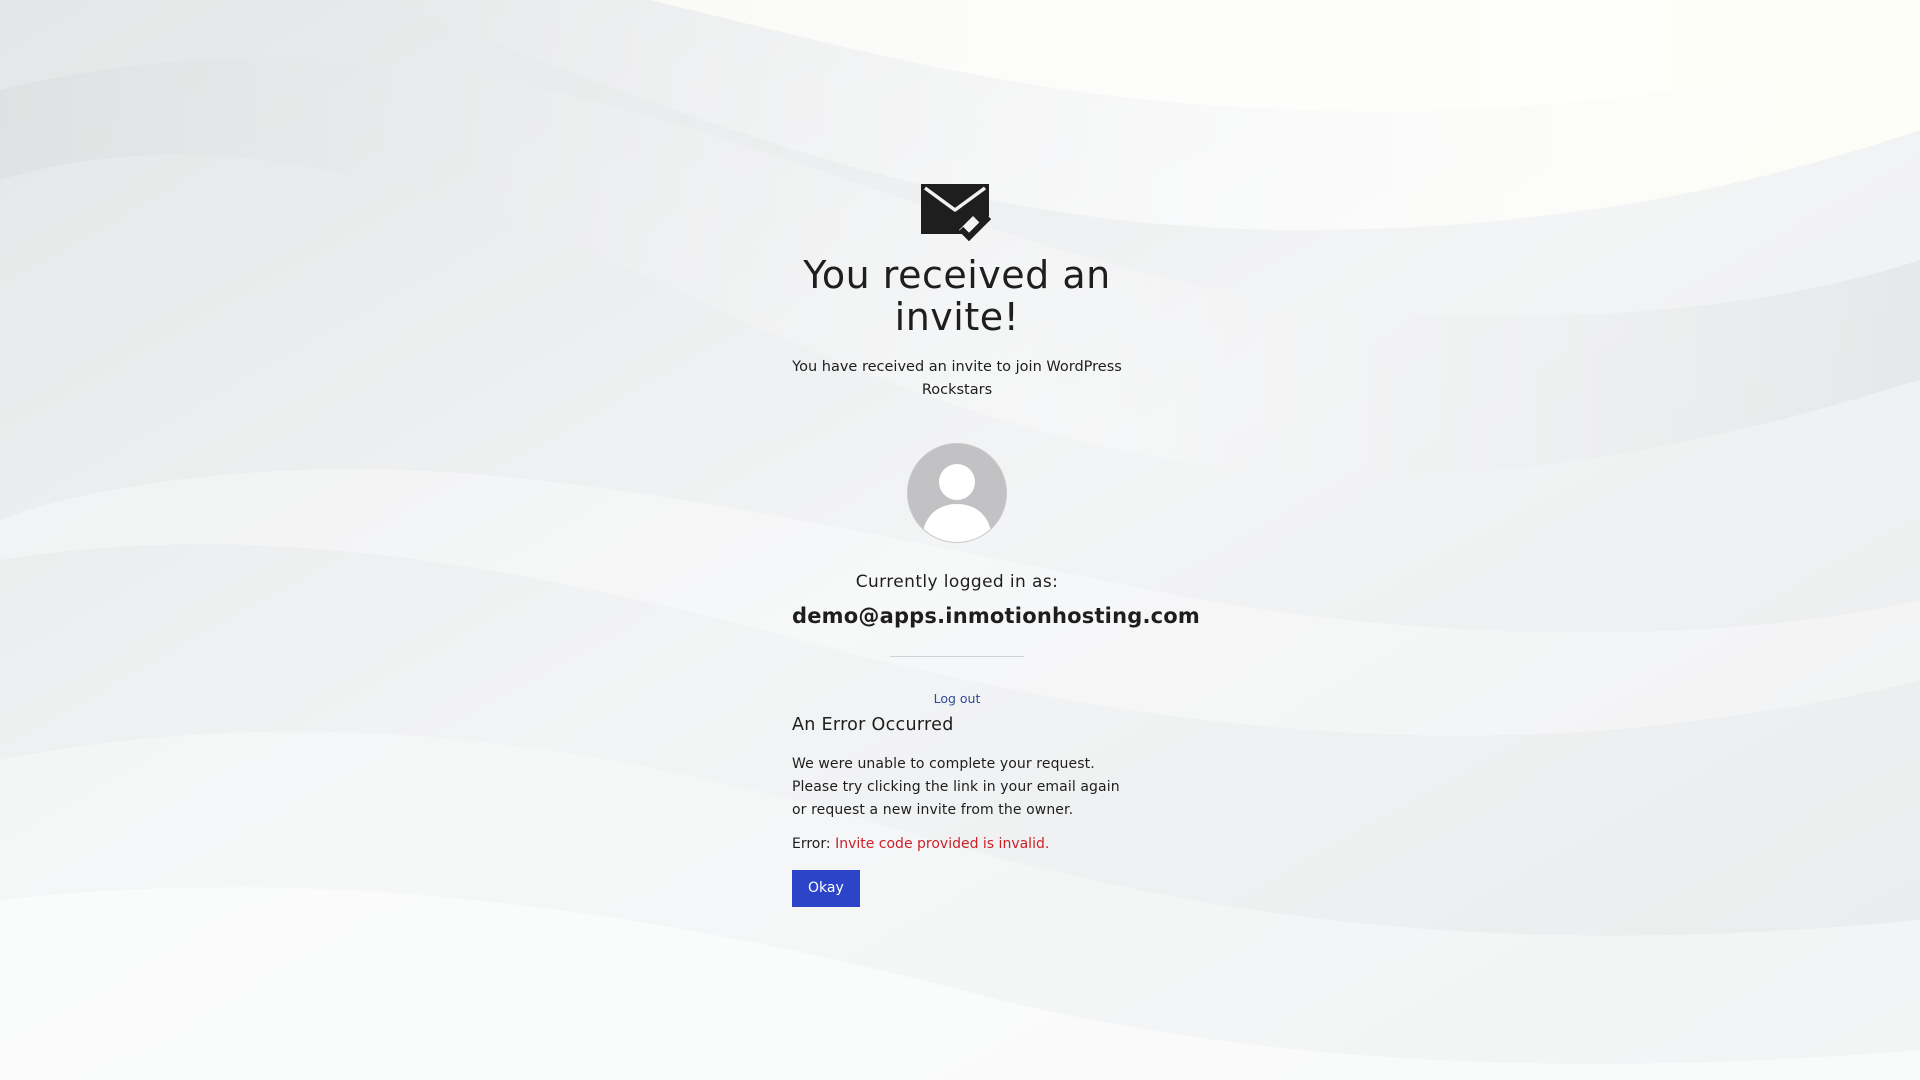 The image size is (1920, 1080). I want to click on logout-link: Log out, so click(957, 698).